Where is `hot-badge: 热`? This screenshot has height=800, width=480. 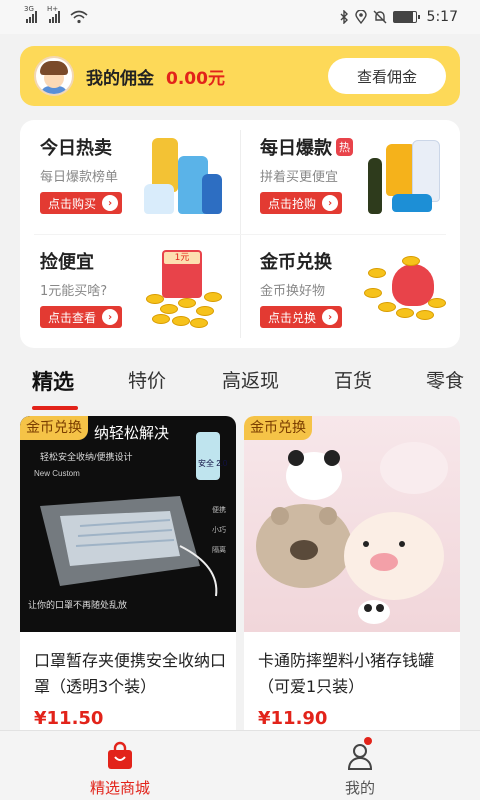
hot-badge: 热 is located at coordinates (344, 147).